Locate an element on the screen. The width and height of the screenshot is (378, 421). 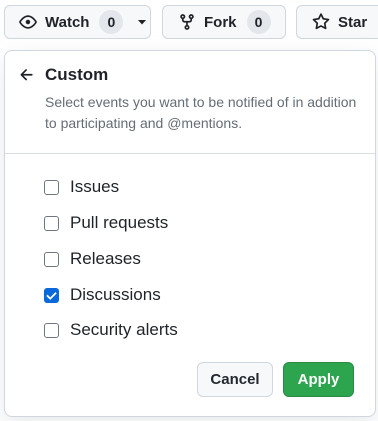
fork-icon is located at coordinates (187, 22).